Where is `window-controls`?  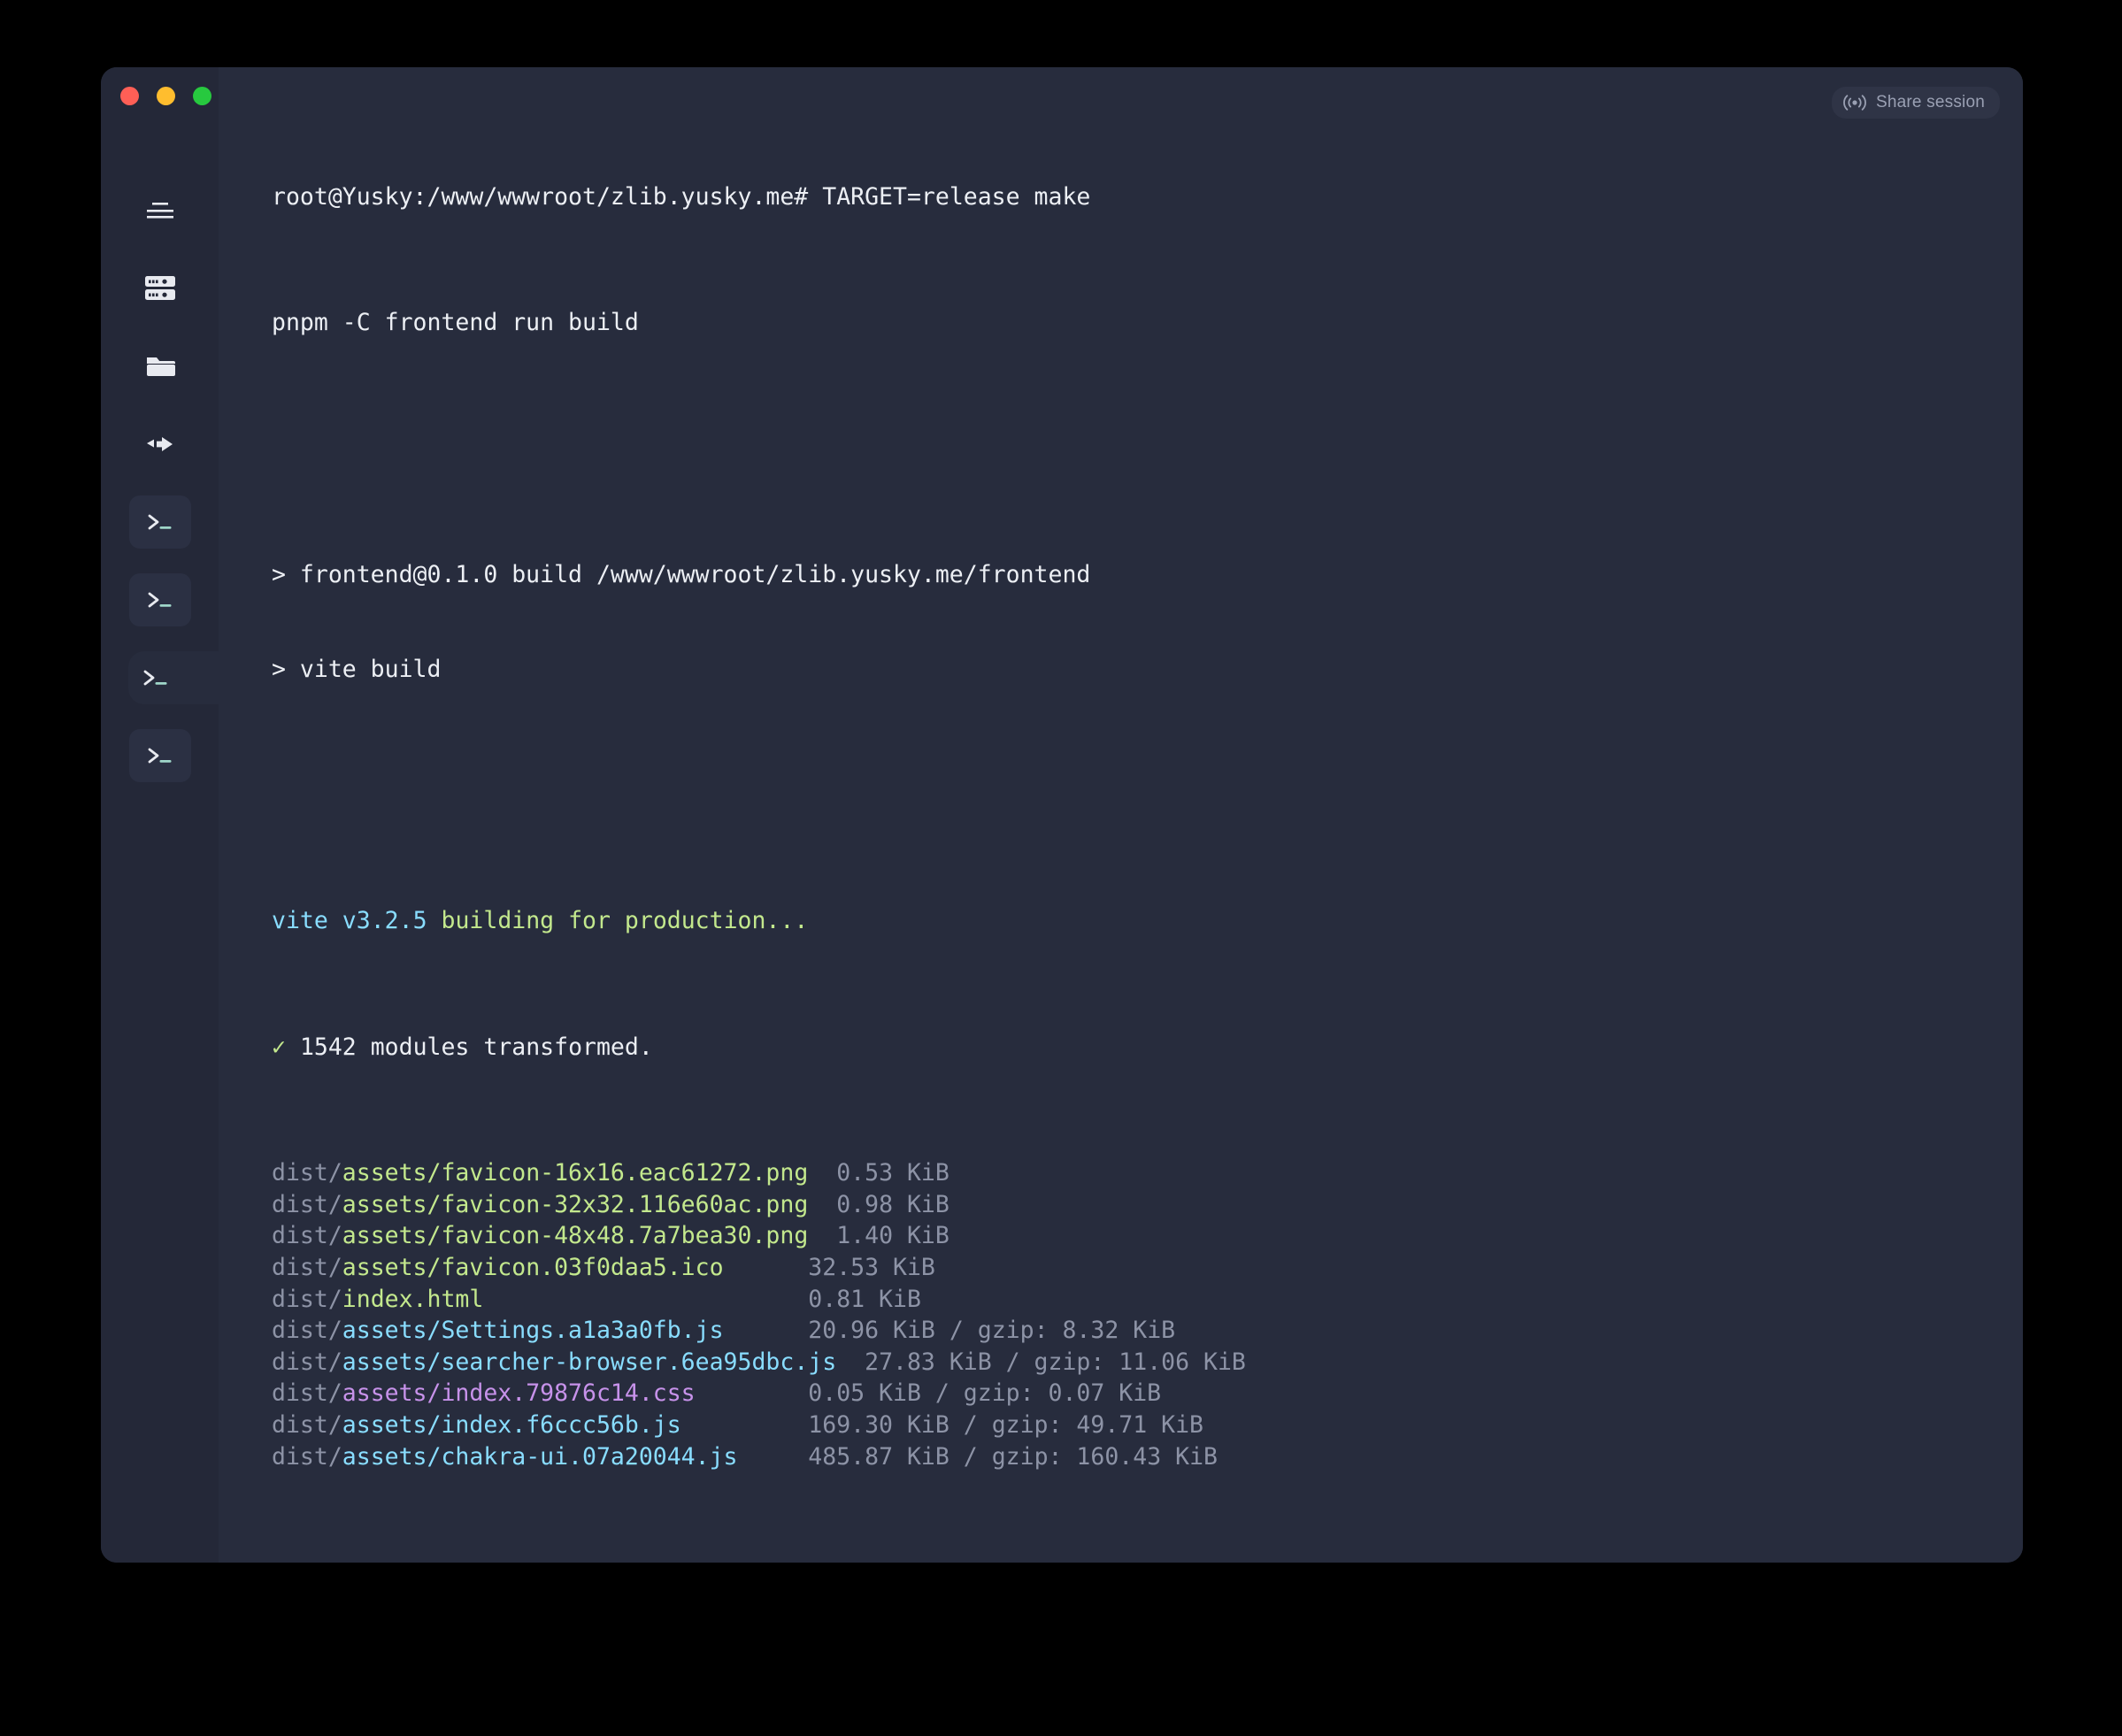
window-controls is located at coordinates (165, 96).